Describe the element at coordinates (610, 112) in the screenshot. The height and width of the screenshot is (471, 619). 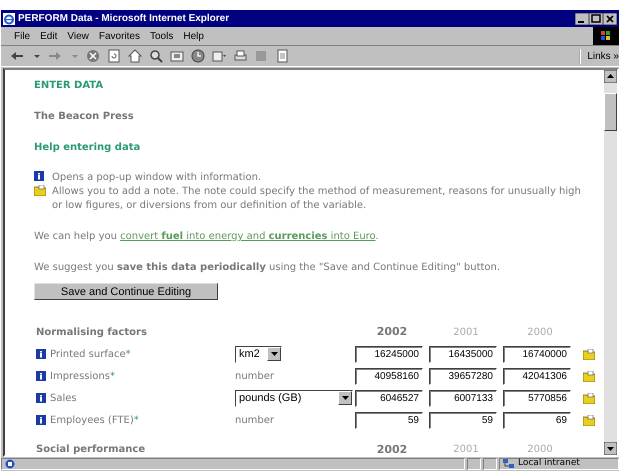
I see `scroll-thumb` at that location.